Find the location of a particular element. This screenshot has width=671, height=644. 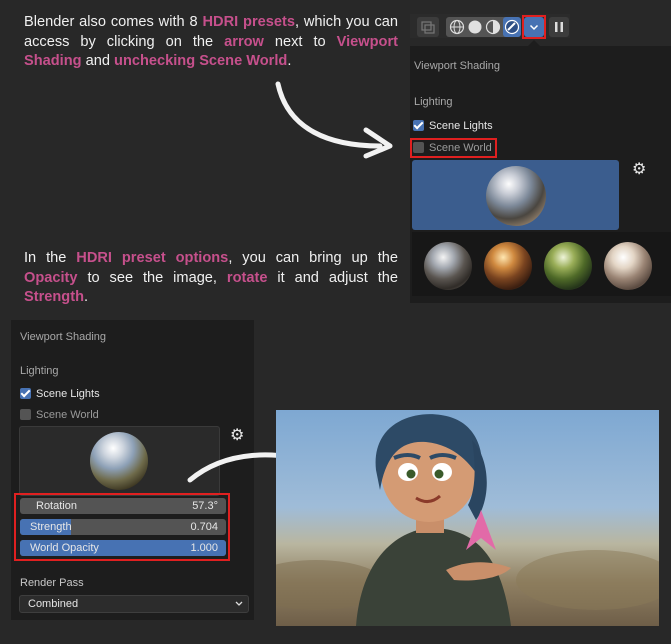

rotation-value: 57.3° is located at coordinates (205, 506).